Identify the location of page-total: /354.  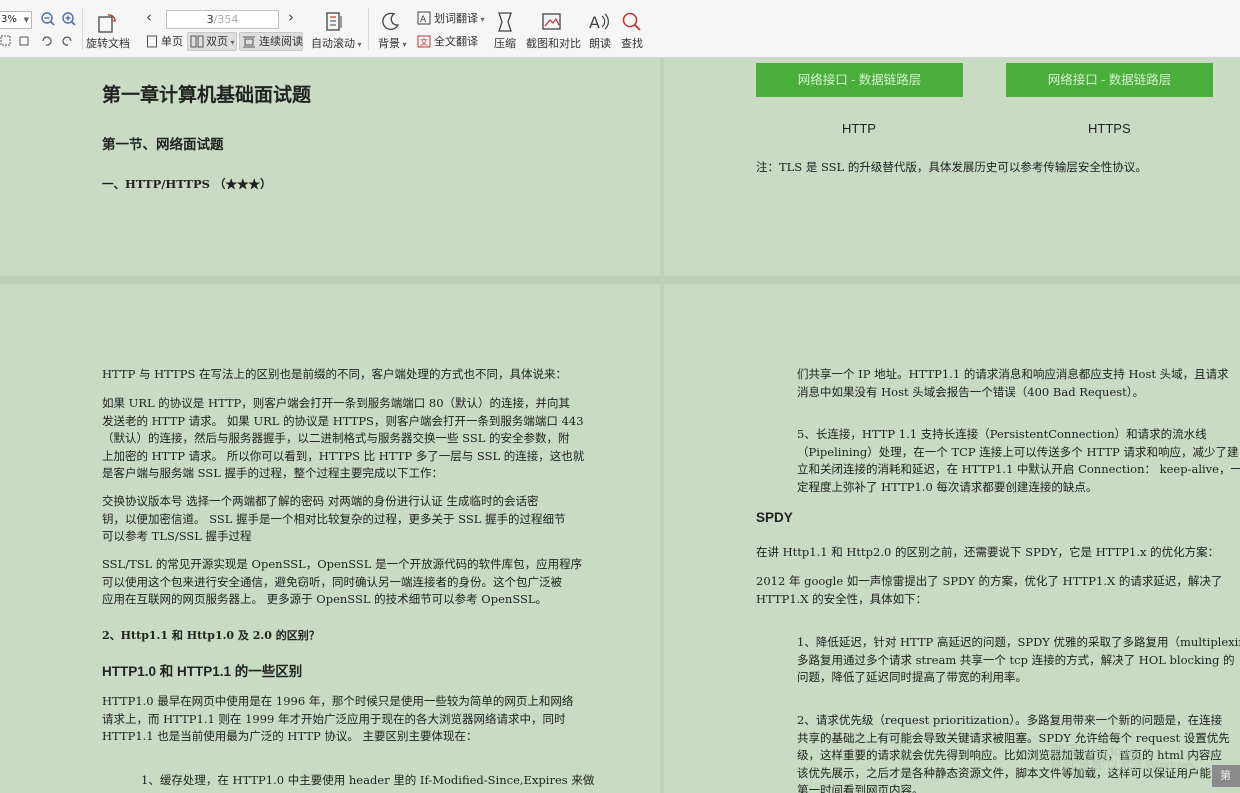
(226, 19).